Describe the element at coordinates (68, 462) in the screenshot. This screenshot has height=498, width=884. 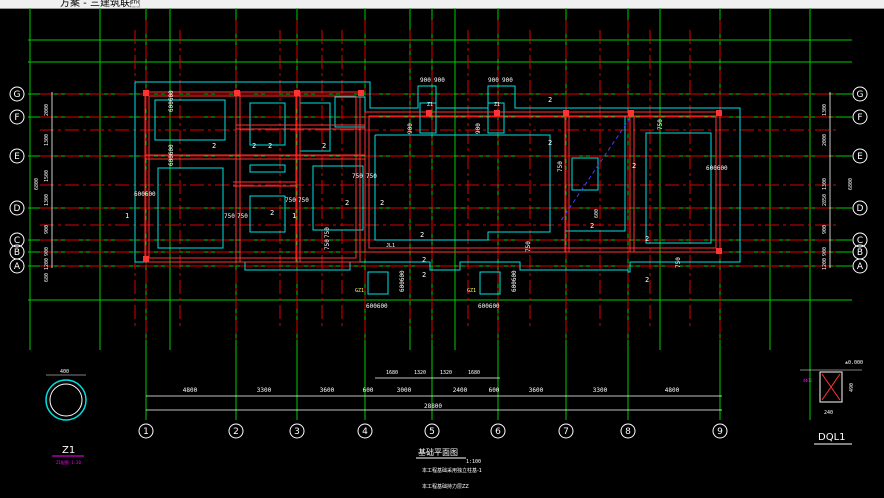
I see `z1-subtitle: Z1配筋 1:20` at that location.